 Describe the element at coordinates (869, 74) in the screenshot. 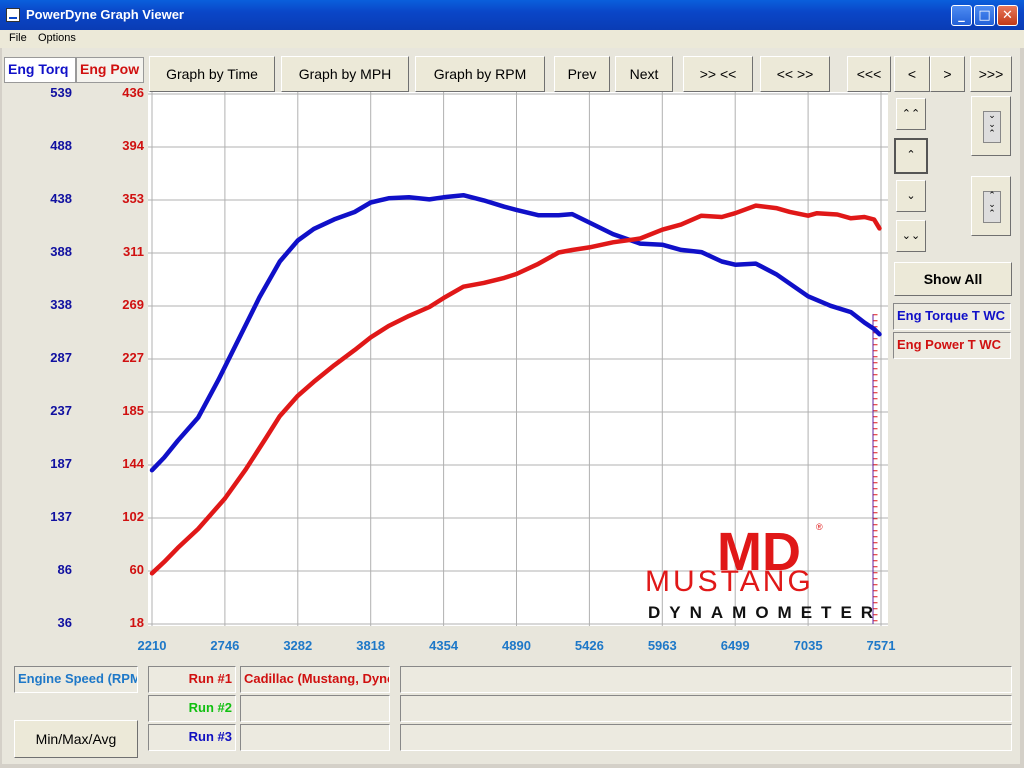

I see `first-button: <<<` at that location.